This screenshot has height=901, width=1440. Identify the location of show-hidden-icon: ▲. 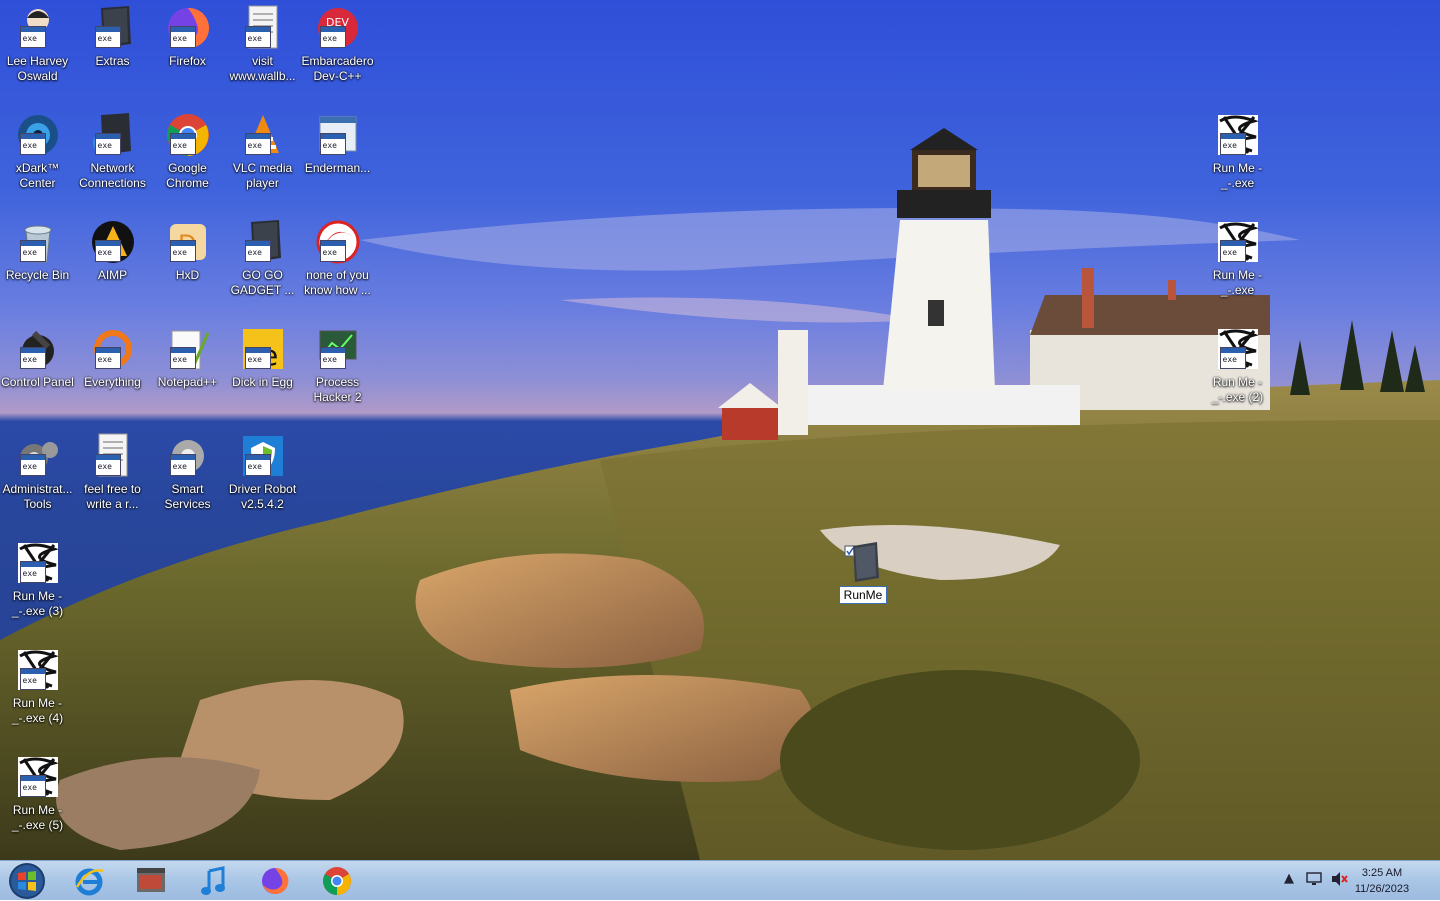
(1289, 878).